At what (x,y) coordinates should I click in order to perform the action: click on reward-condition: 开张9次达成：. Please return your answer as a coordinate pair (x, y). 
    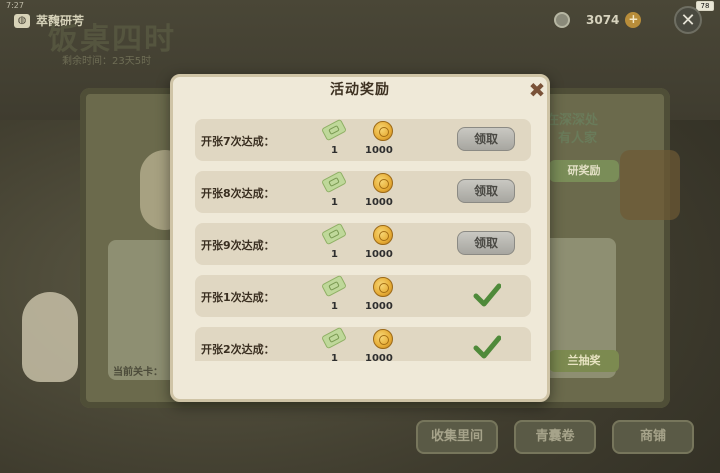
    Looking at the image, I should click on (238, 245).